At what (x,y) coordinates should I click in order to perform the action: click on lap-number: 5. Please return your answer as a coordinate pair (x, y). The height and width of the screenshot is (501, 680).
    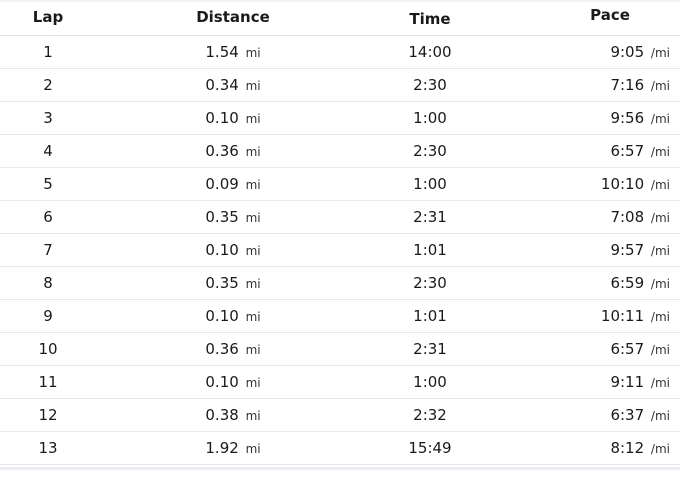
    Looking at the image, I should click on (48, 184).